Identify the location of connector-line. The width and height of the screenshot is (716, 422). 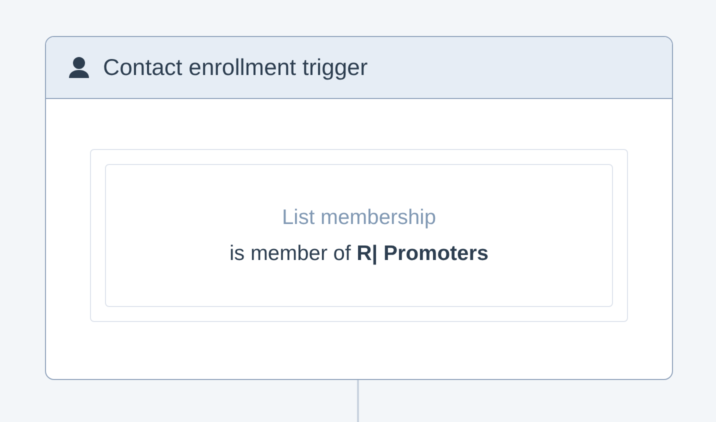
(358, 401).